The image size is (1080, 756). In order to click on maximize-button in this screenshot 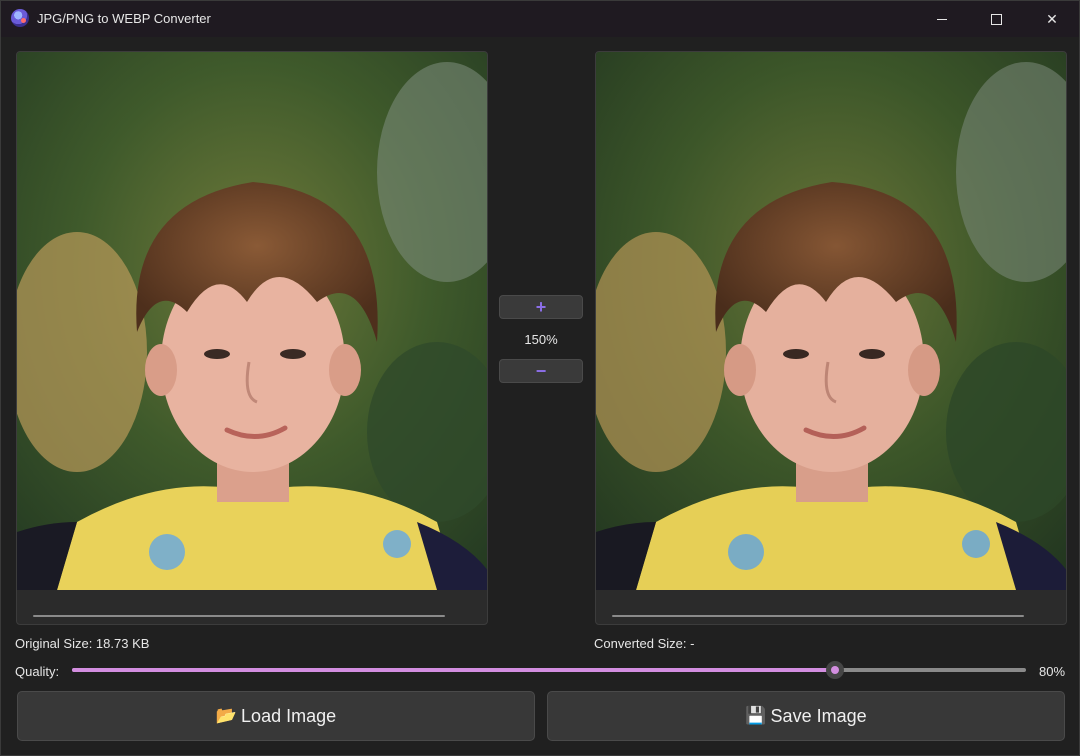, I will do `click(996, 19)`.